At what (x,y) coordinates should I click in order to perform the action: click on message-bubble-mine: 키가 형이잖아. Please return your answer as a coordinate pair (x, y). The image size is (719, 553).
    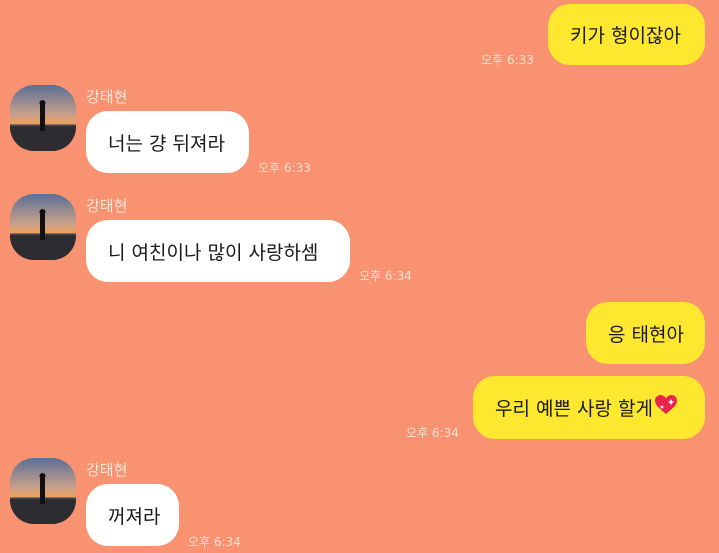
    Looking at the image, I should click on (626, 34).